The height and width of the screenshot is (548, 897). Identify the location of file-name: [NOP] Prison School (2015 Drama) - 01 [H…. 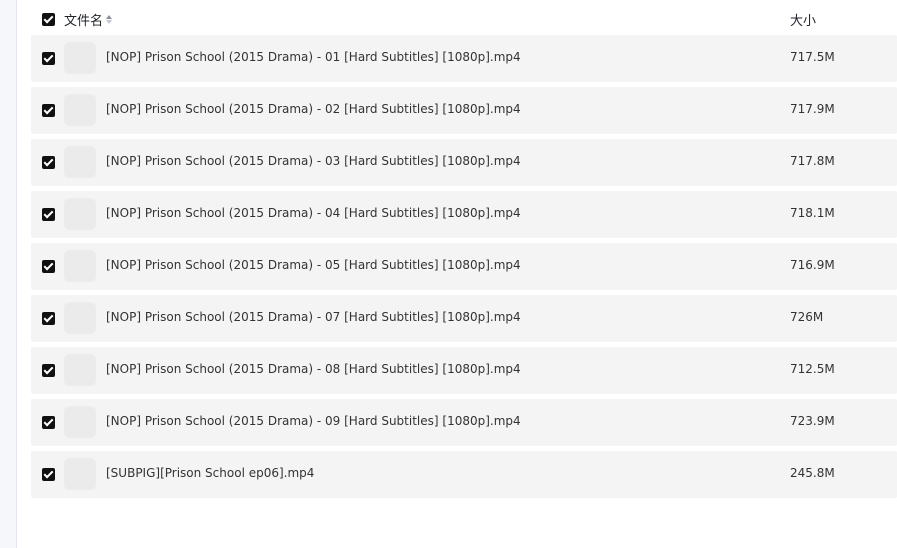
(313, 57).